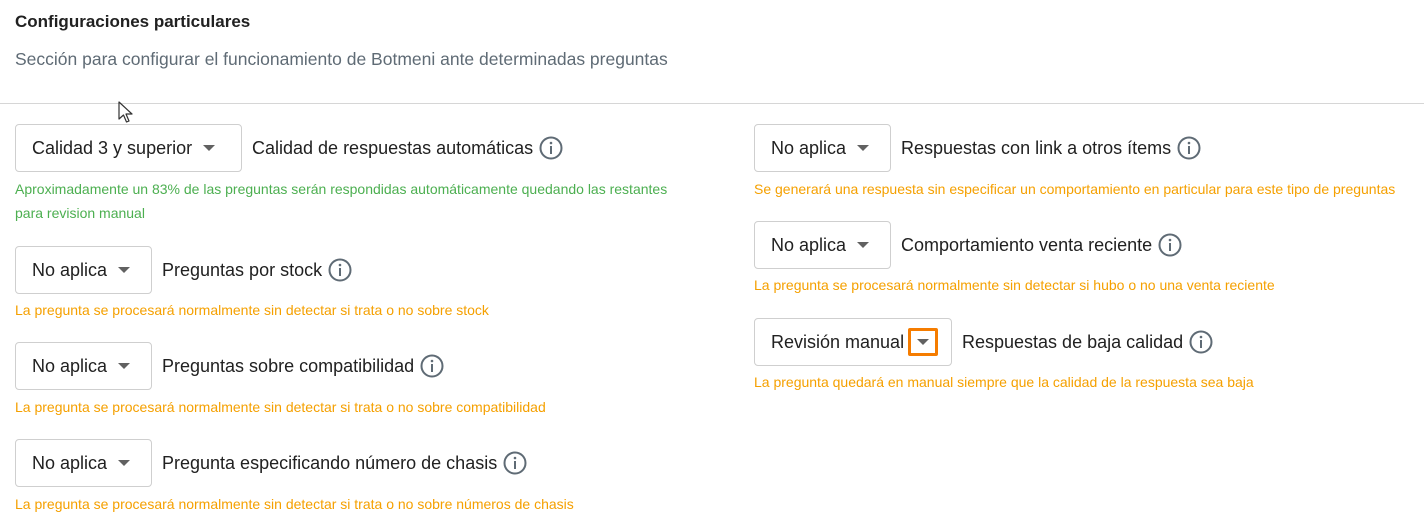  Describe the element at coordinates (1027, 244) in the screenshot. I see `setting-label: Comportamiento venta reciente` at that location.